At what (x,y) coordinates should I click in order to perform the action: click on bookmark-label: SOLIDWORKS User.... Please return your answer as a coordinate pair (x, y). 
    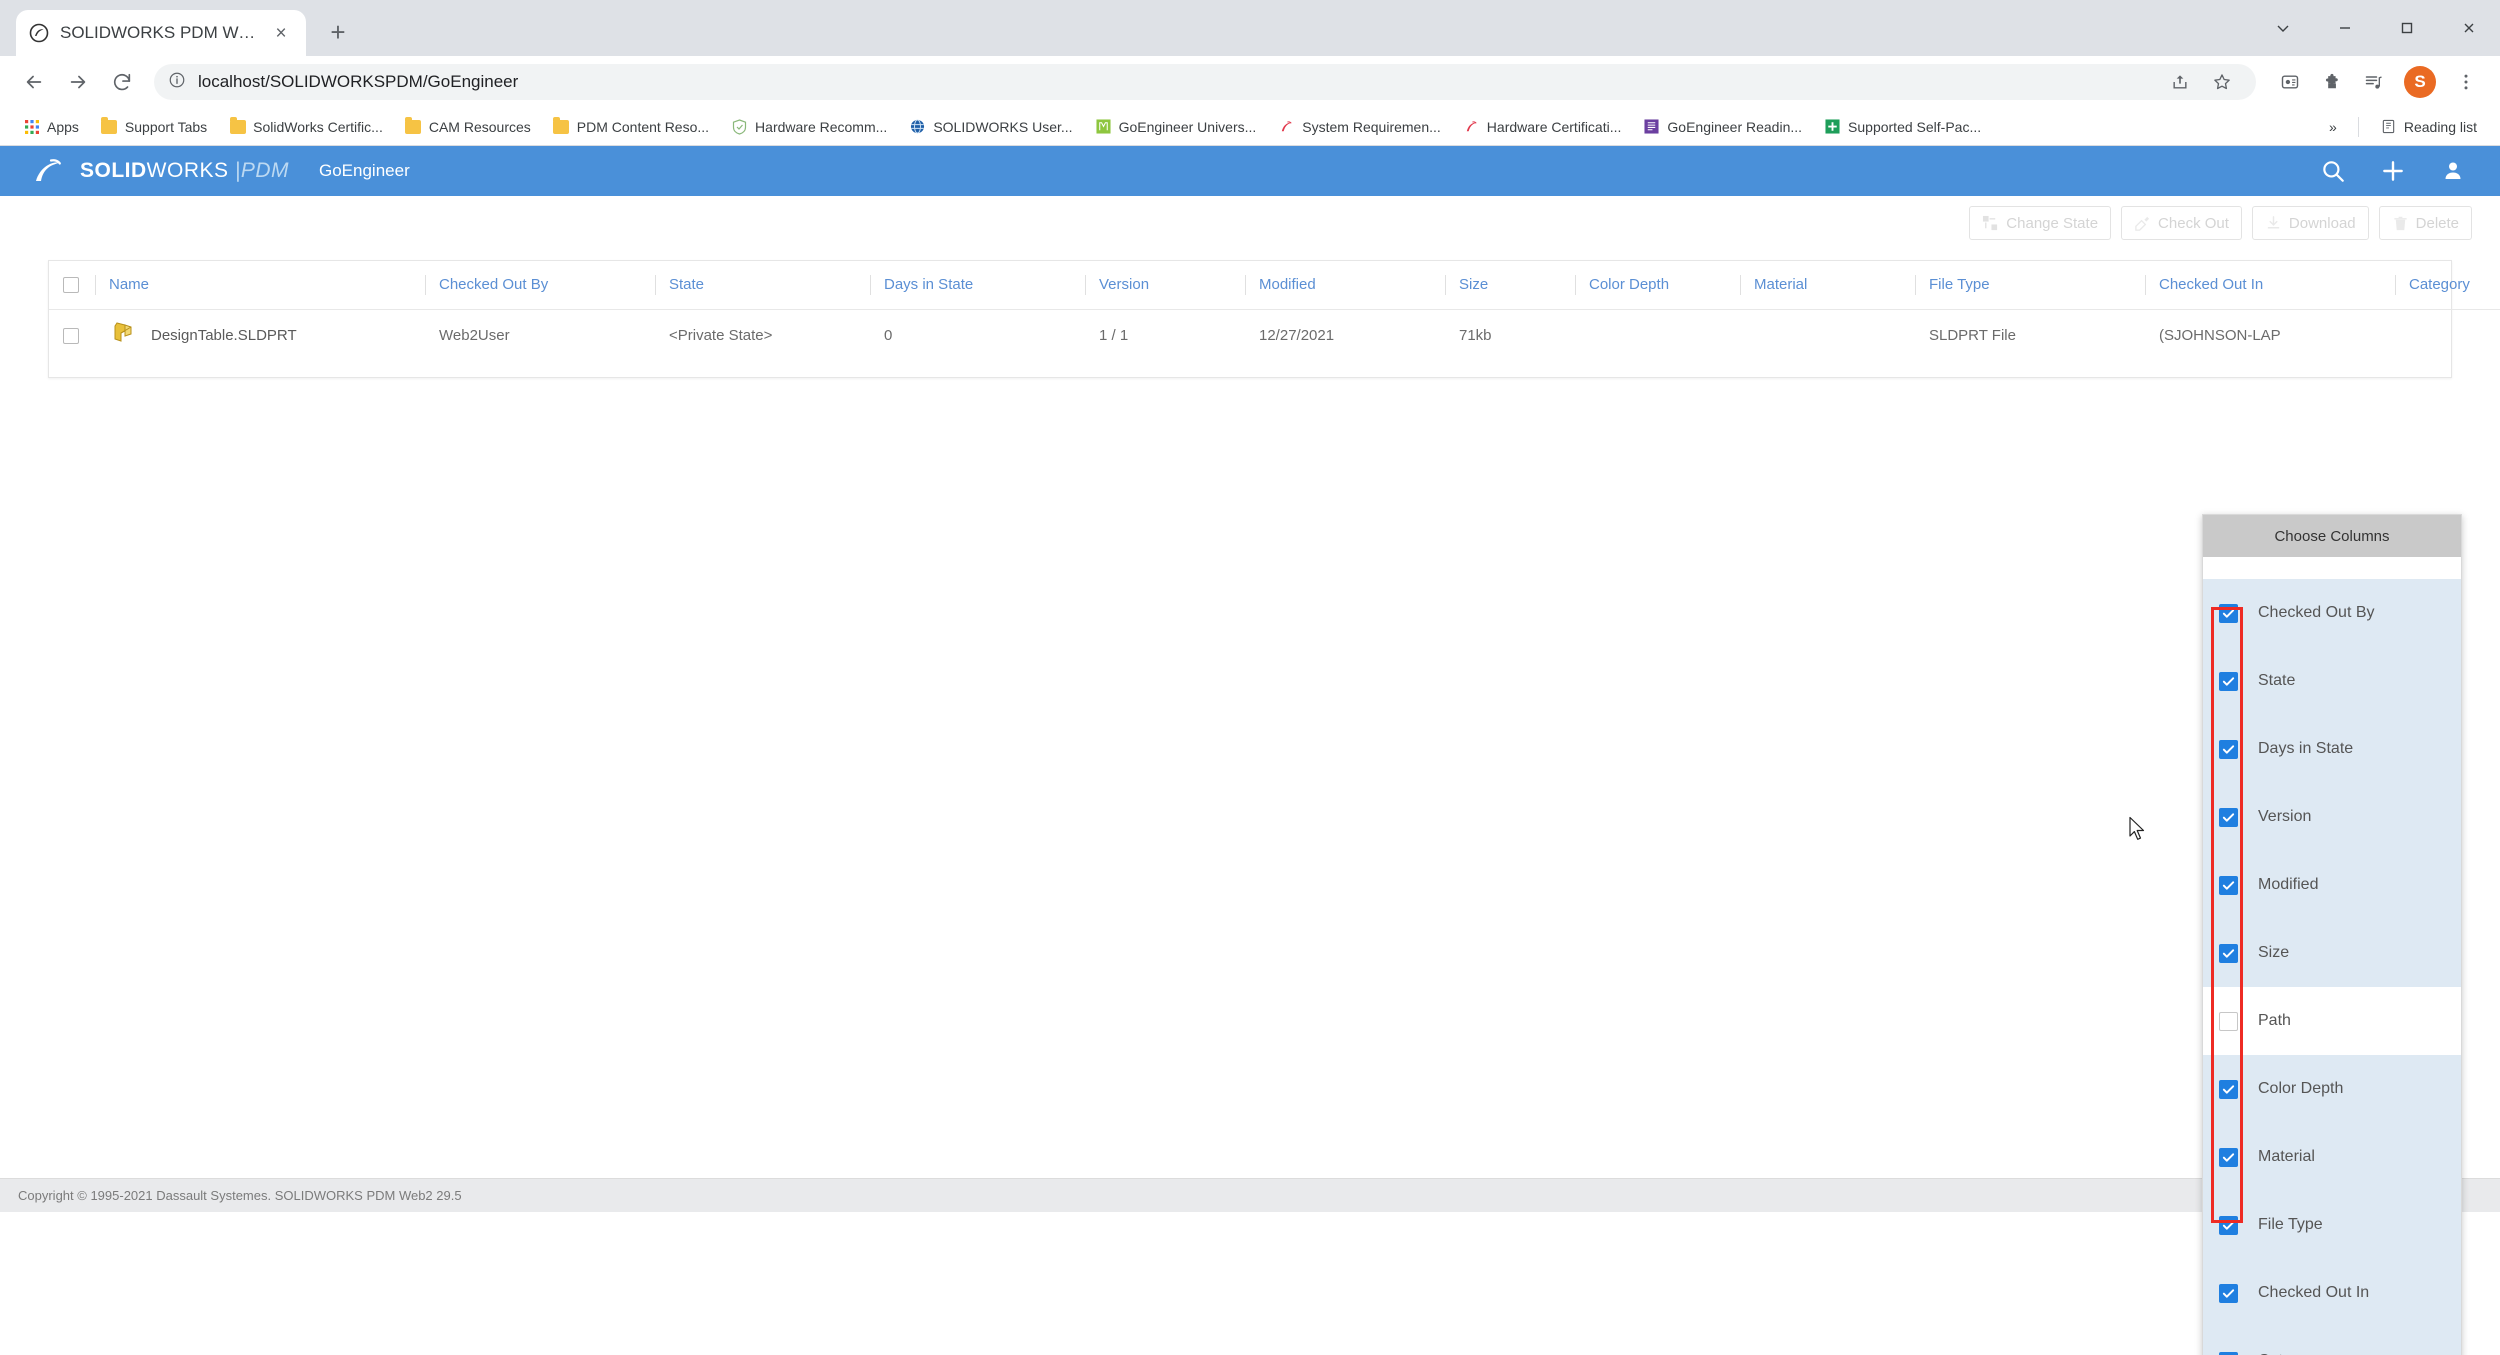
    Looking at the image, I should click on (1003, 126).